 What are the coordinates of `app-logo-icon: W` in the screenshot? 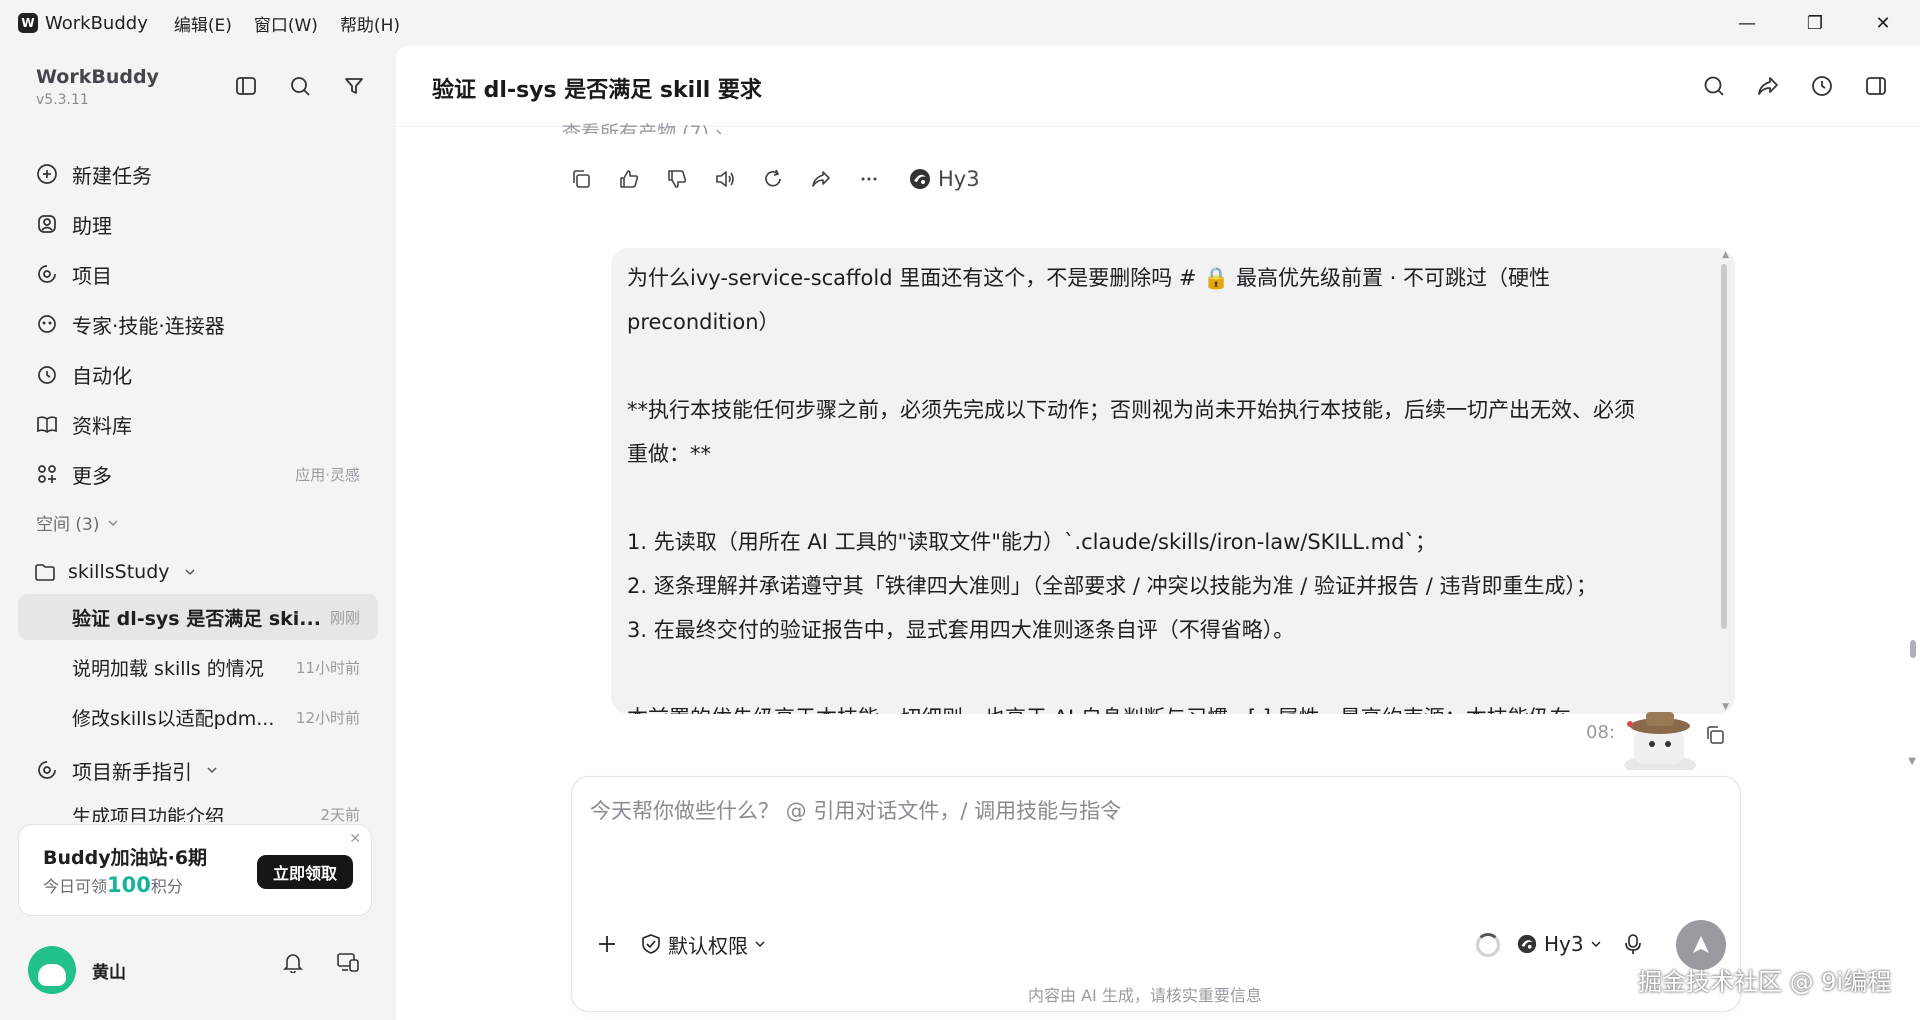 It's located at (28, 23).